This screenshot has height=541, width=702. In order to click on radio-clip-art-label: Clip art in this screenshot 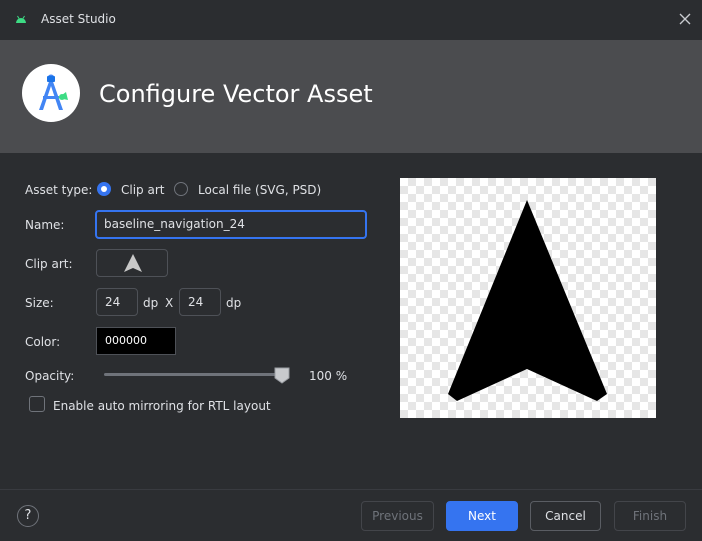, I will do `click(142, 190)`.